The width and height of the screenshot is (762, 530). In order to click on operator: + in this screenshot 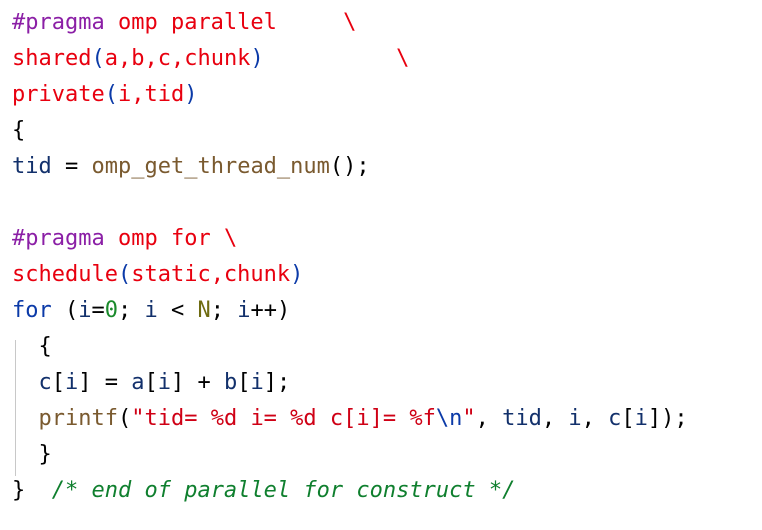, I will do `click(204, 382)`.